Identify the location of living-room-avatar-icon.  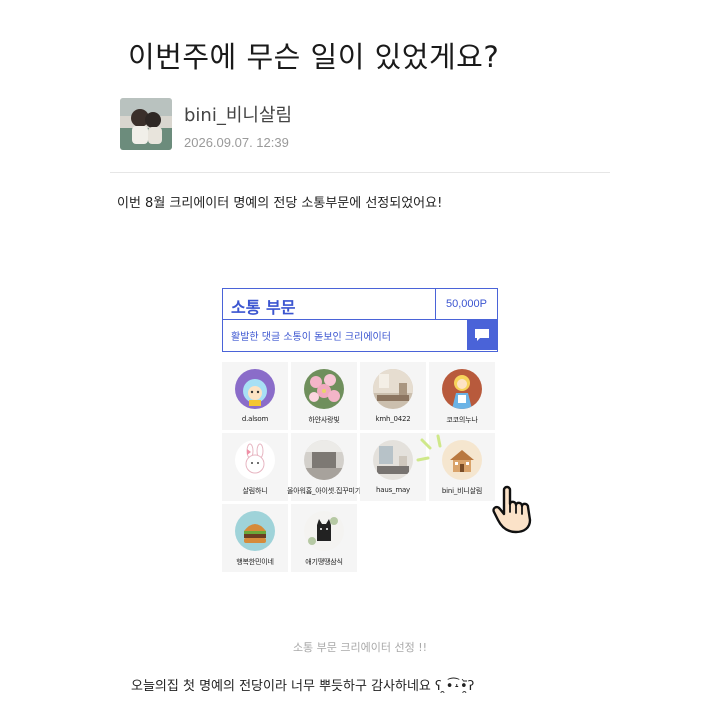
(393, 460).